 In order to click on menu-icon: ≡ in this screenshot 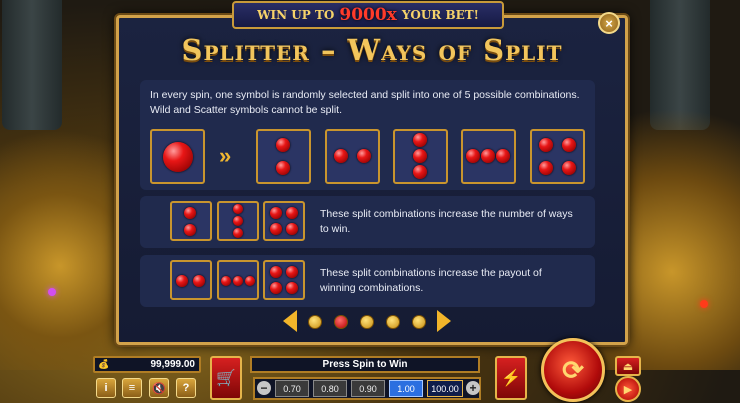, I will do `click(132, 388)`.